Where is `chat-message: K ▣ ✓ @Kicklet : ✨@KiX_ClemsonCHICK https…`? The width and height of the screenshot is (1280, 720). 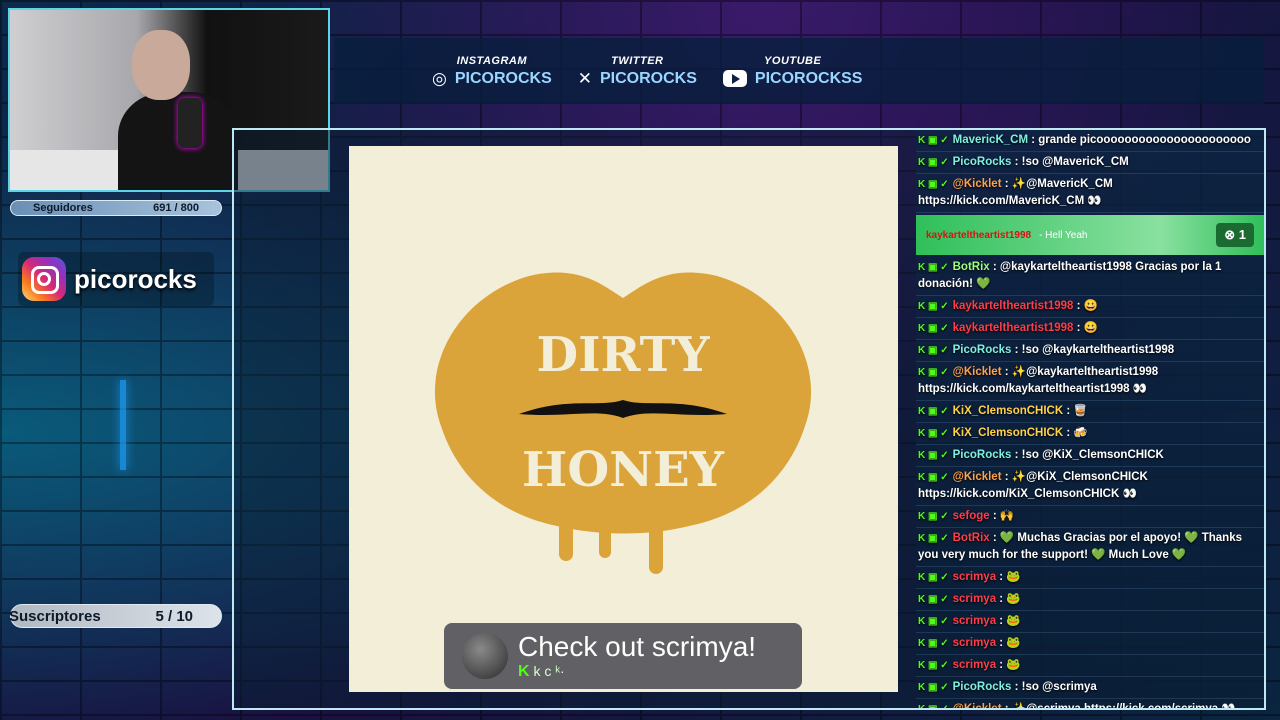 chat-message: K ▣ ✓ @Kicklet : ✨@KiX_ClemsonCHICK https… is located at coordinates (1090, 486).